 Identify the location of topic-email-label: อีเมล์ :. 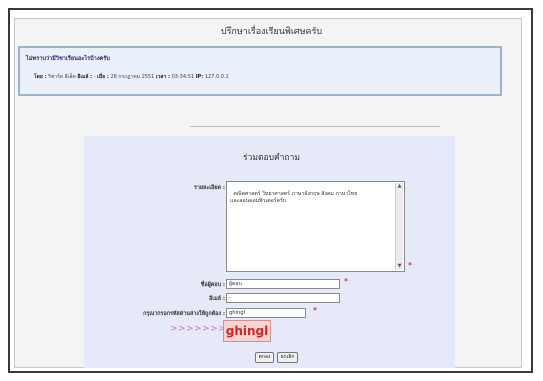
(85, 77).